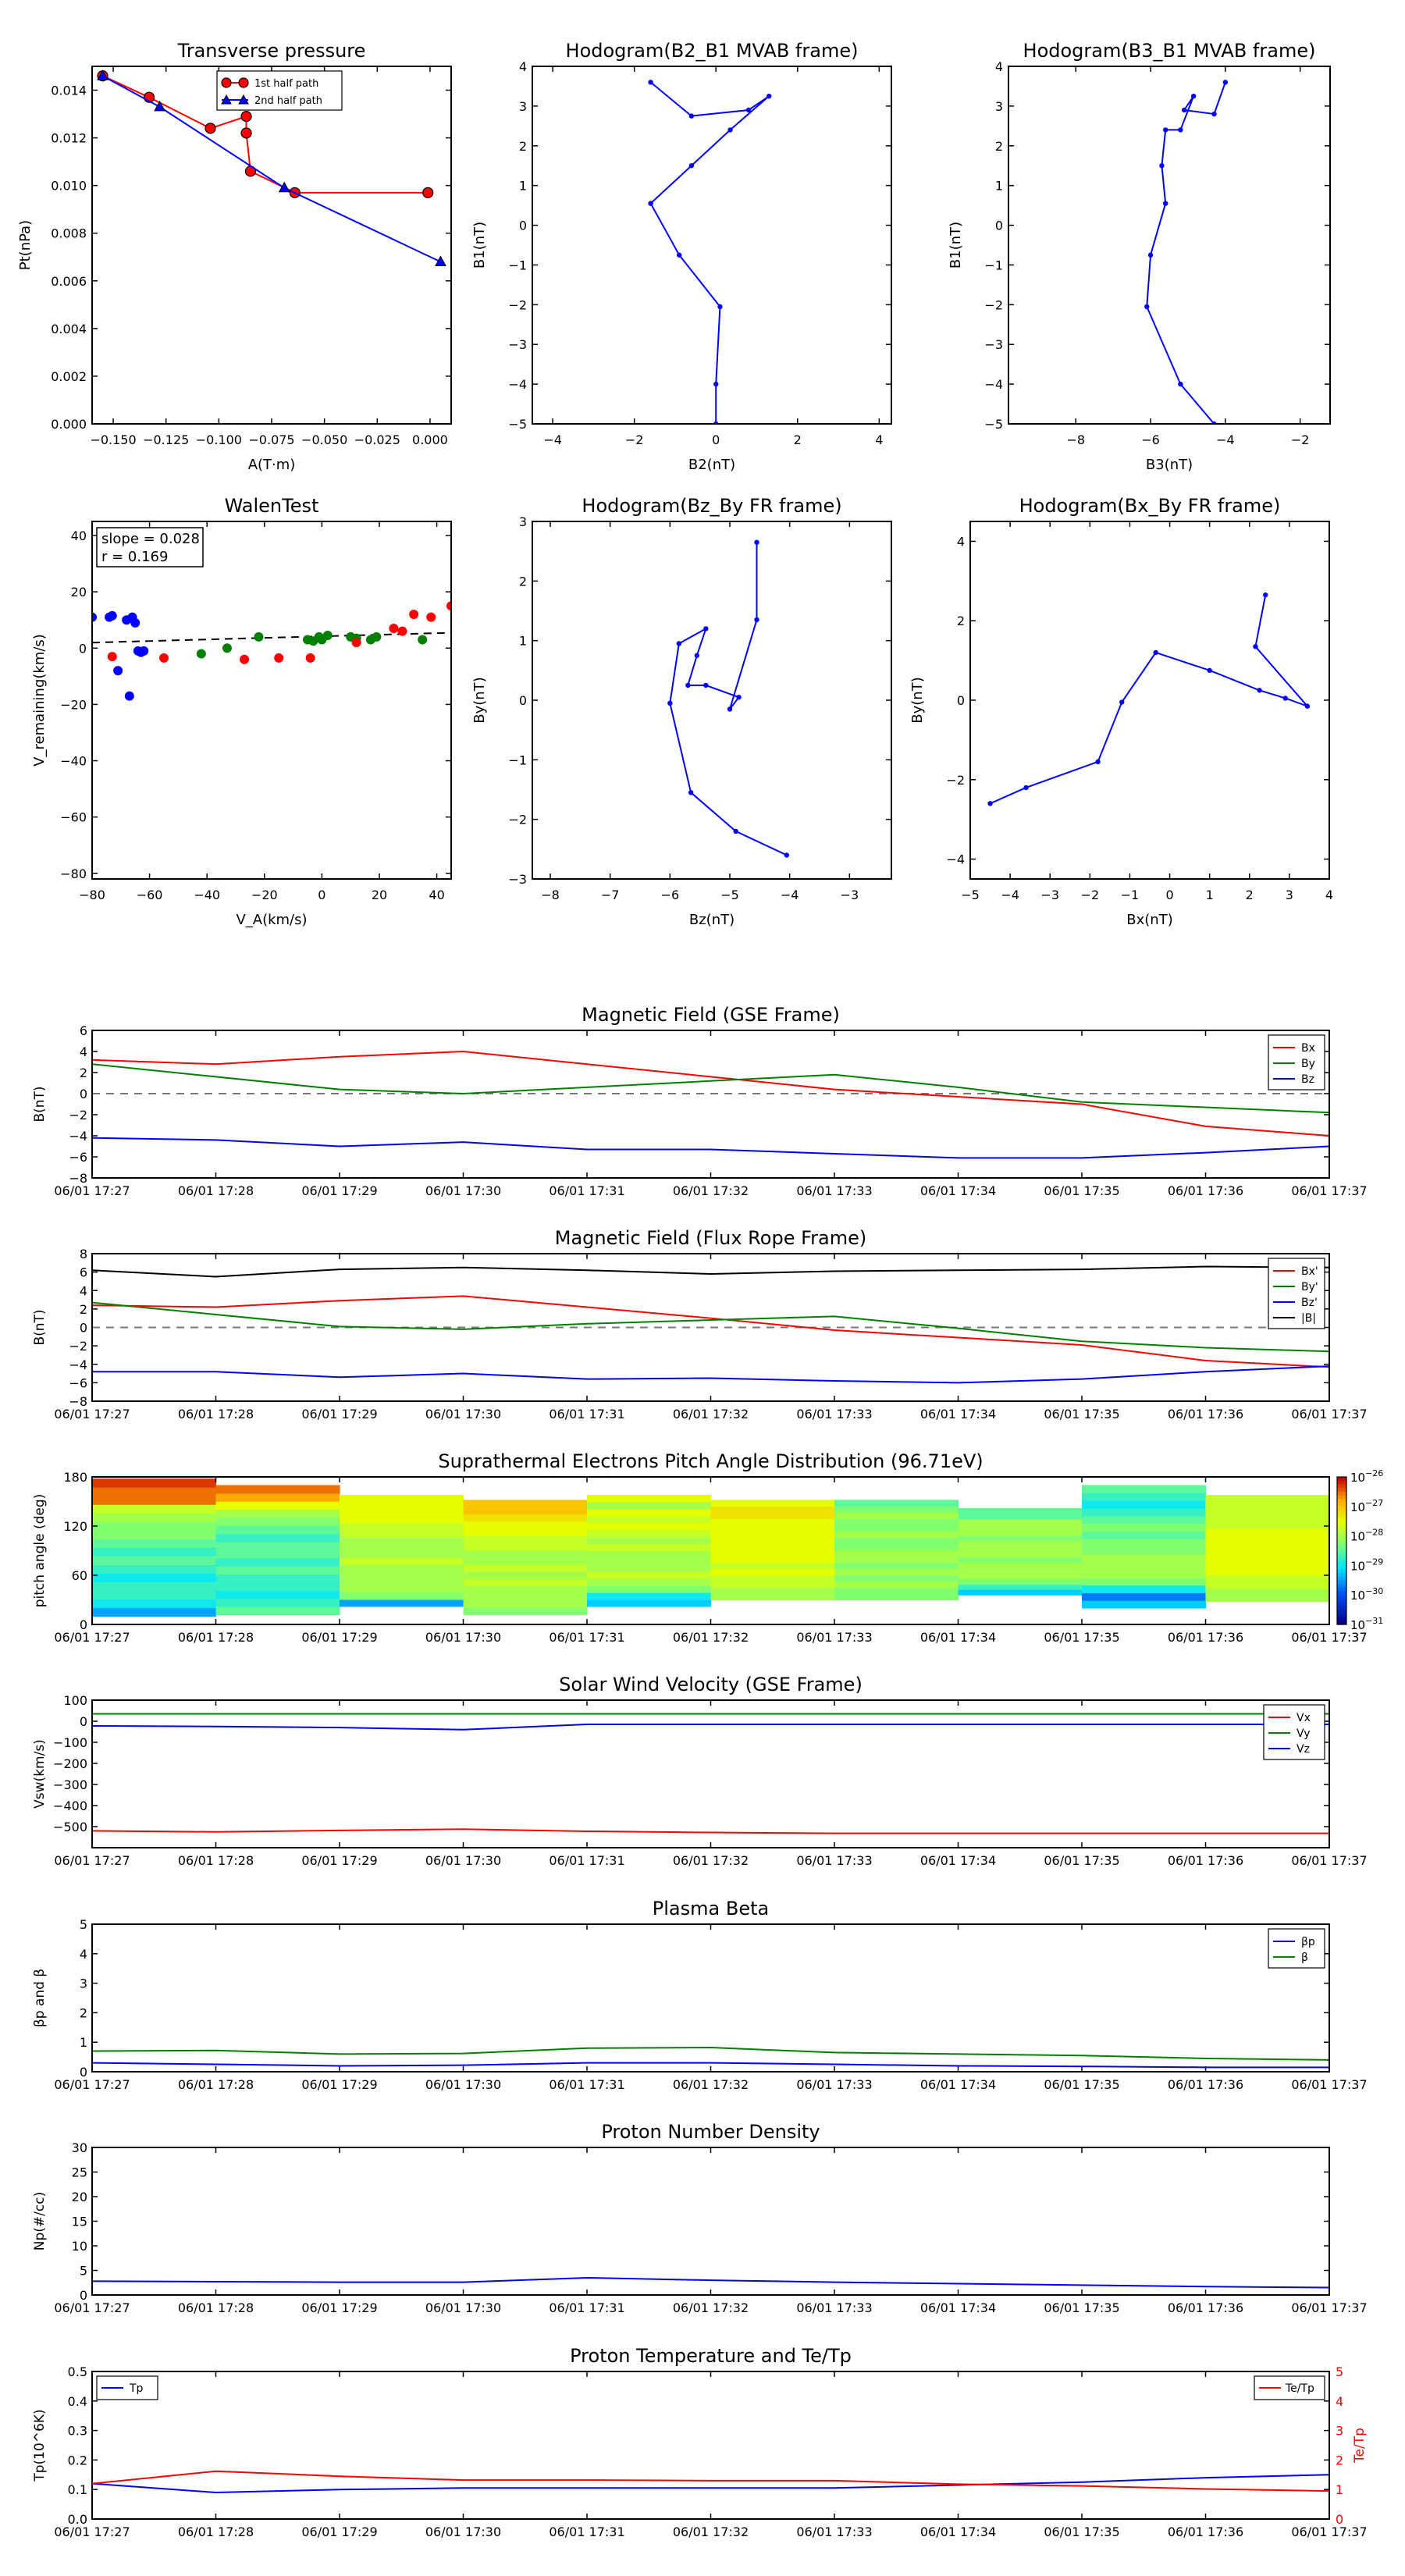 Image resolution: width=1405 pixels, height=2576 pixels. What do you see at coordinates (80, 2147) in the screenshot?
I see `y-tick-label: 30` at bounding box center [80, 2147].